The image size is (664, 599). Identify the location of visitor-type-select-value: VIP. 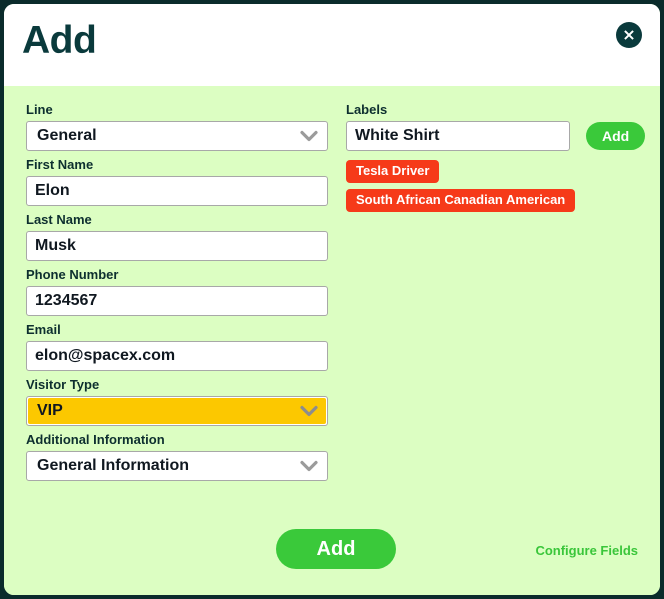
(50, 410).